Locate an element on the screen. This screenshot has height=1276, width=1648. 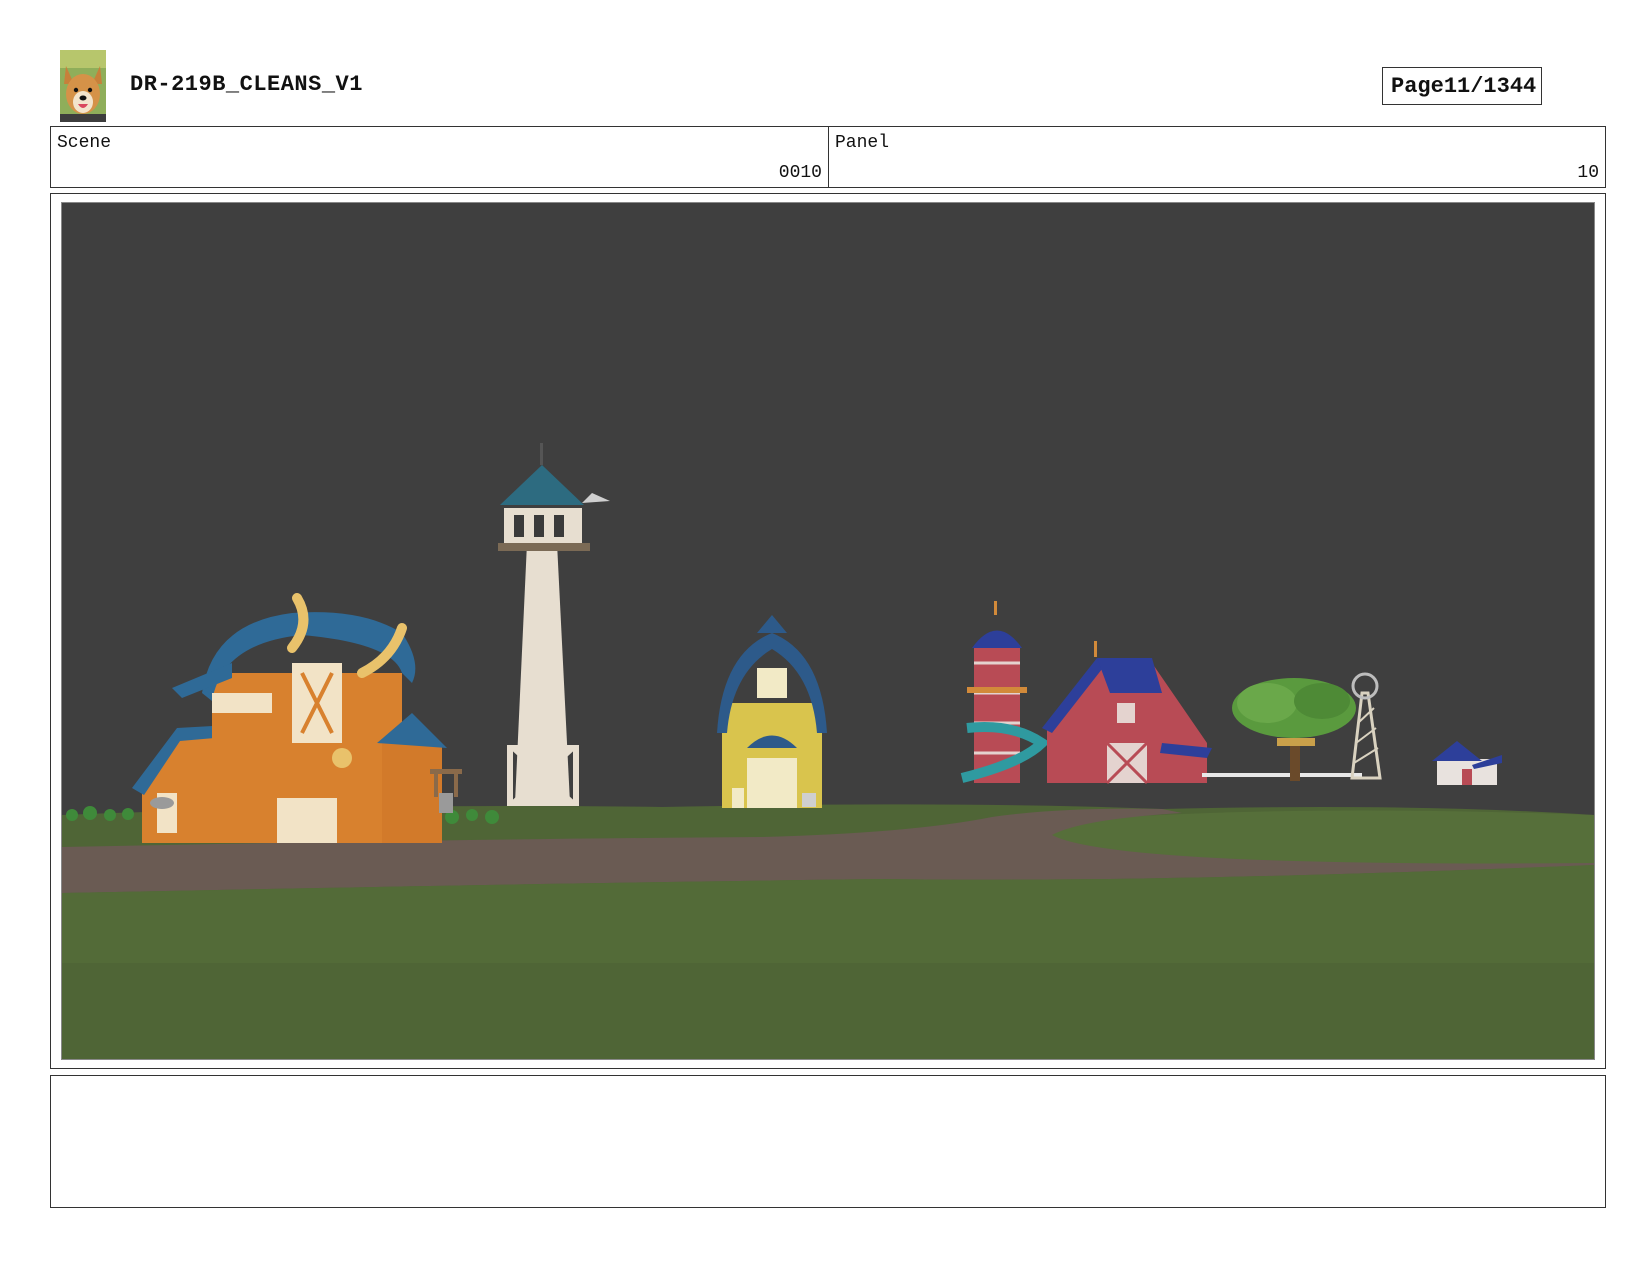
page-number: 11/1344 is located at coordinates (1490, 86).